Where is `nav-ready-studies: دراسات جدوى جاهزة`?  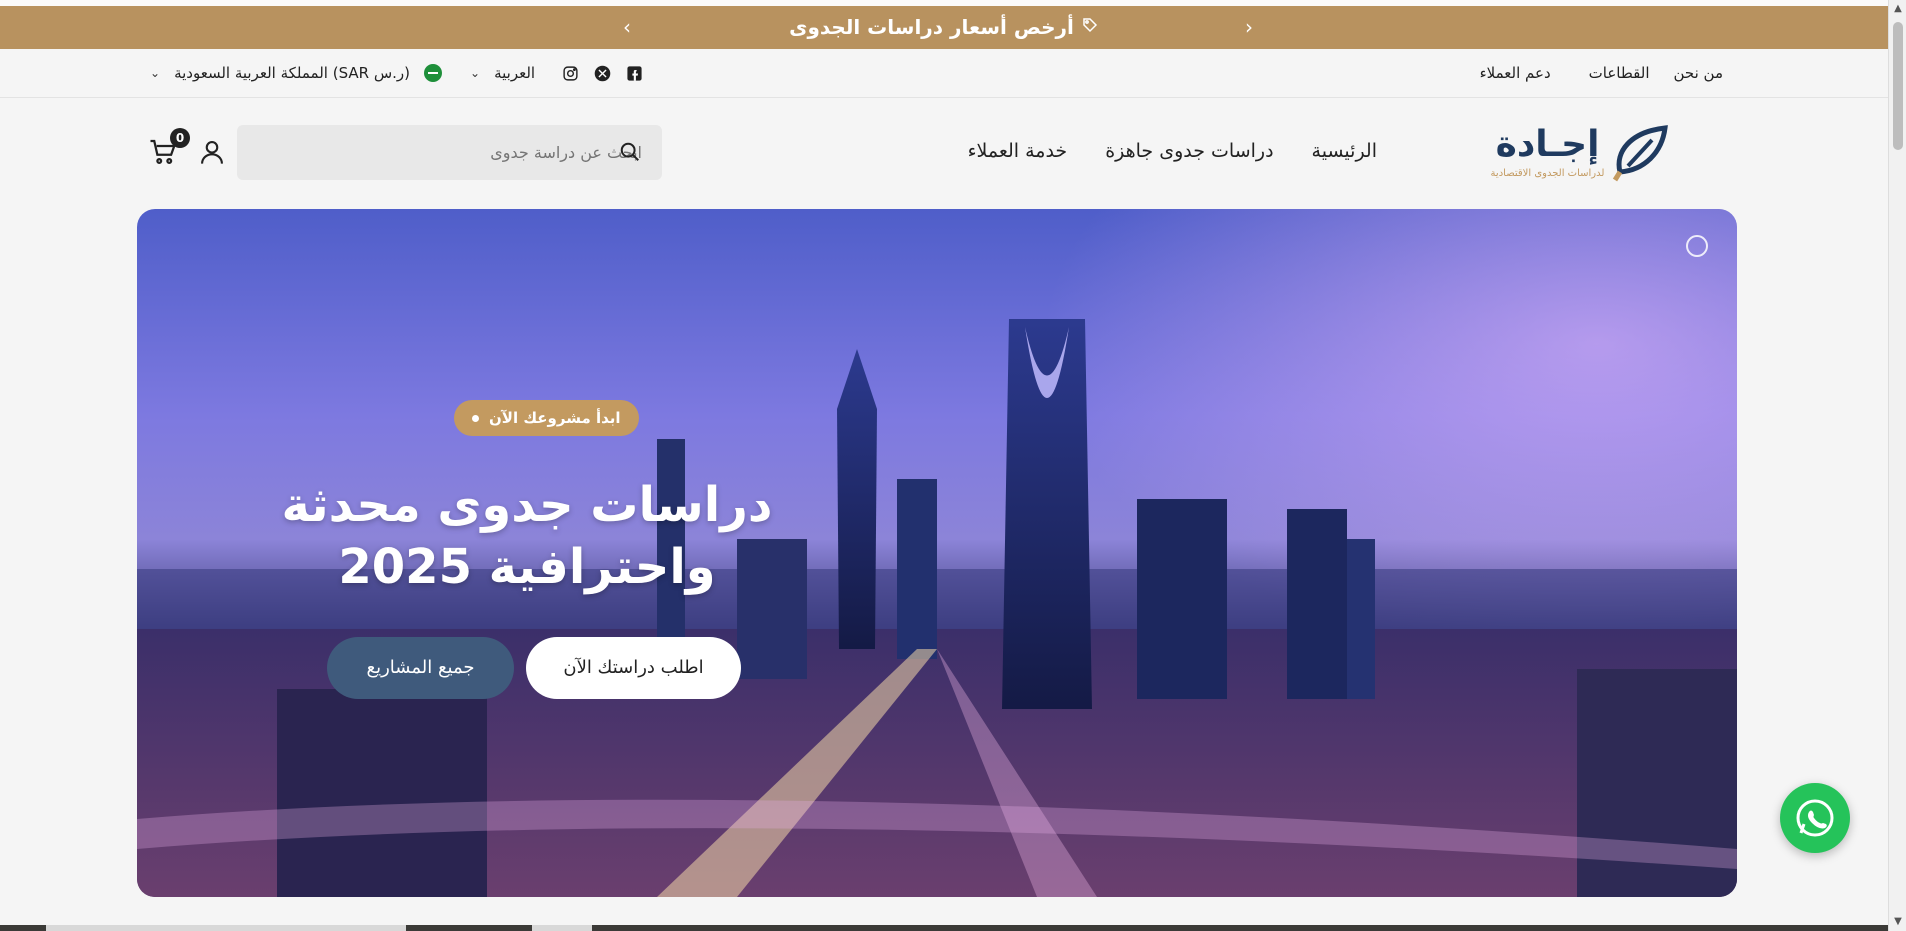 nav-ready-studies: دراسات جدوى جاهزة is located at coordinates (1189, 151).